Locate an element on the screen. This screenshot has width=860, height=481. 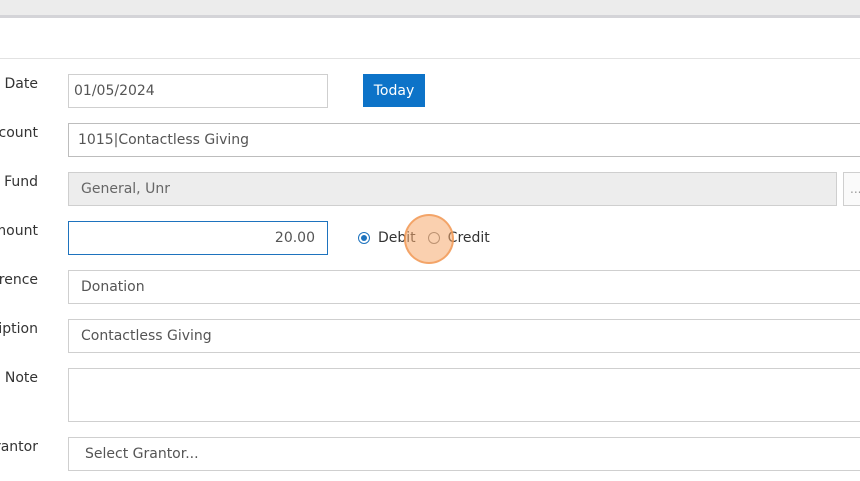
account-label: ccount is located at coordinates (19, 133).